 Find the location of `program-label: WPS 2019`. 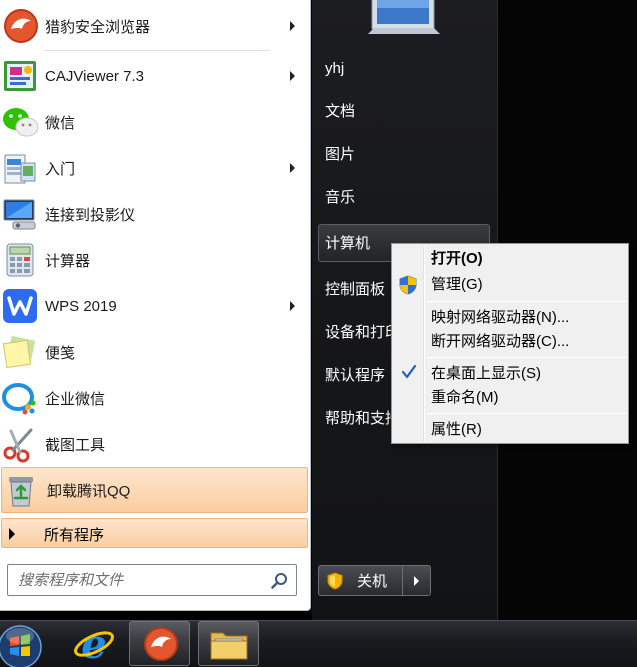

program-label: WPS 2019 is located at coordinates (81, 306).